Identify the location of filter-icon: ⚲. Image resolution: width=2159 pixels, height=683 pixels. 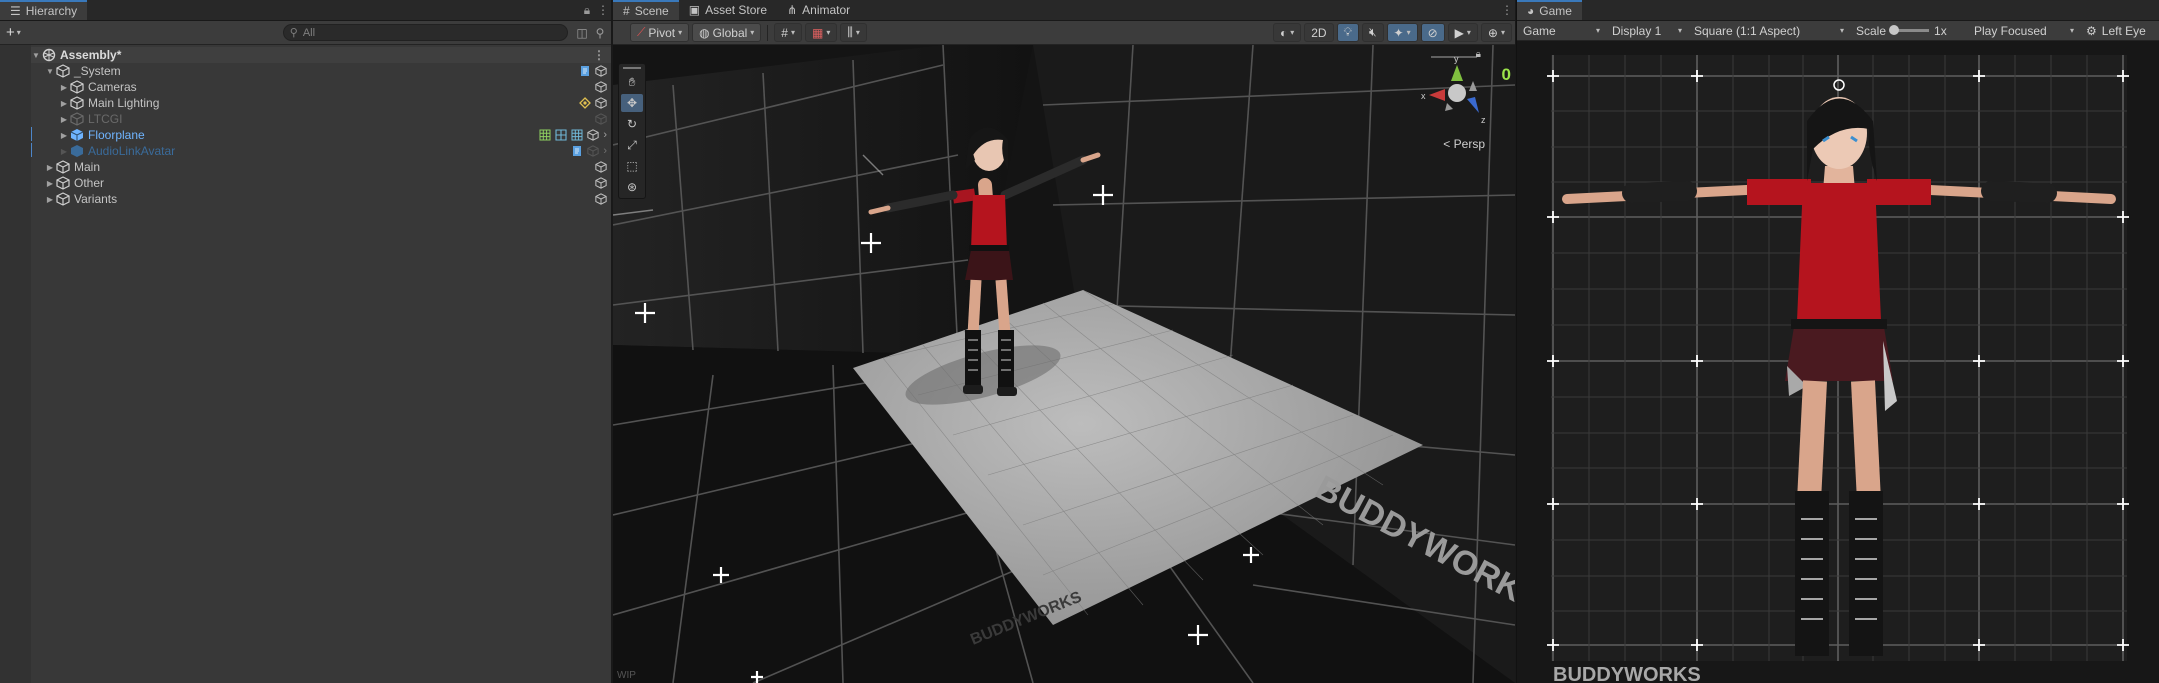
(600, 33).